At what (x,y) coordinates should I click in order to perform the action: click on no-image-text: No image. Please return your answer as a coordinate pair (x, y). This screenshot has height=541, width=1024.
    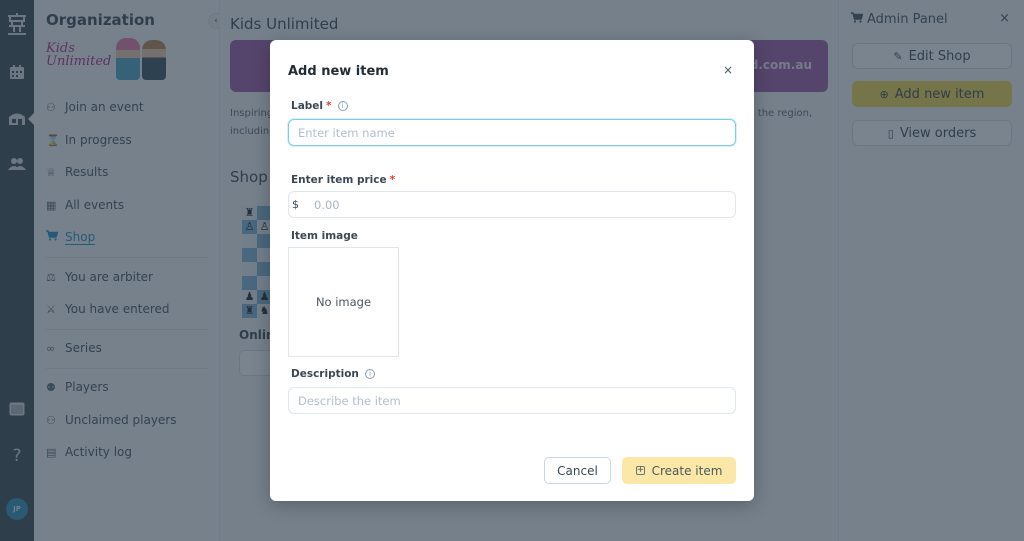
    Looking at the image, I should click on (343, 302).